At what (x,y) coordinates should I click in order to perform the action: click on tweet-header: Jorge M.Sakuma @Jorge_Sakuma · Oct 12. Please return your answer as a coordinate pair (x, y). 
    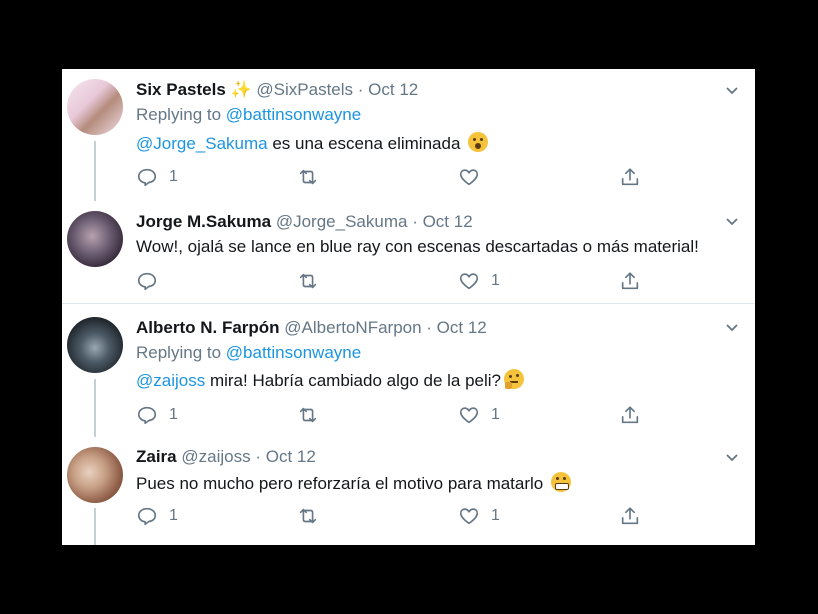
    Looking at the image, I should click on (304, 222).